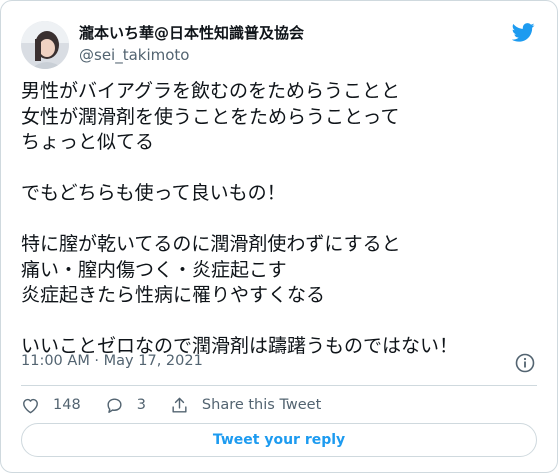  What do you see at coordinates (114, 405) in the screenshot?
I see `reply-bubble-icon` at bounding box center [114, 405].